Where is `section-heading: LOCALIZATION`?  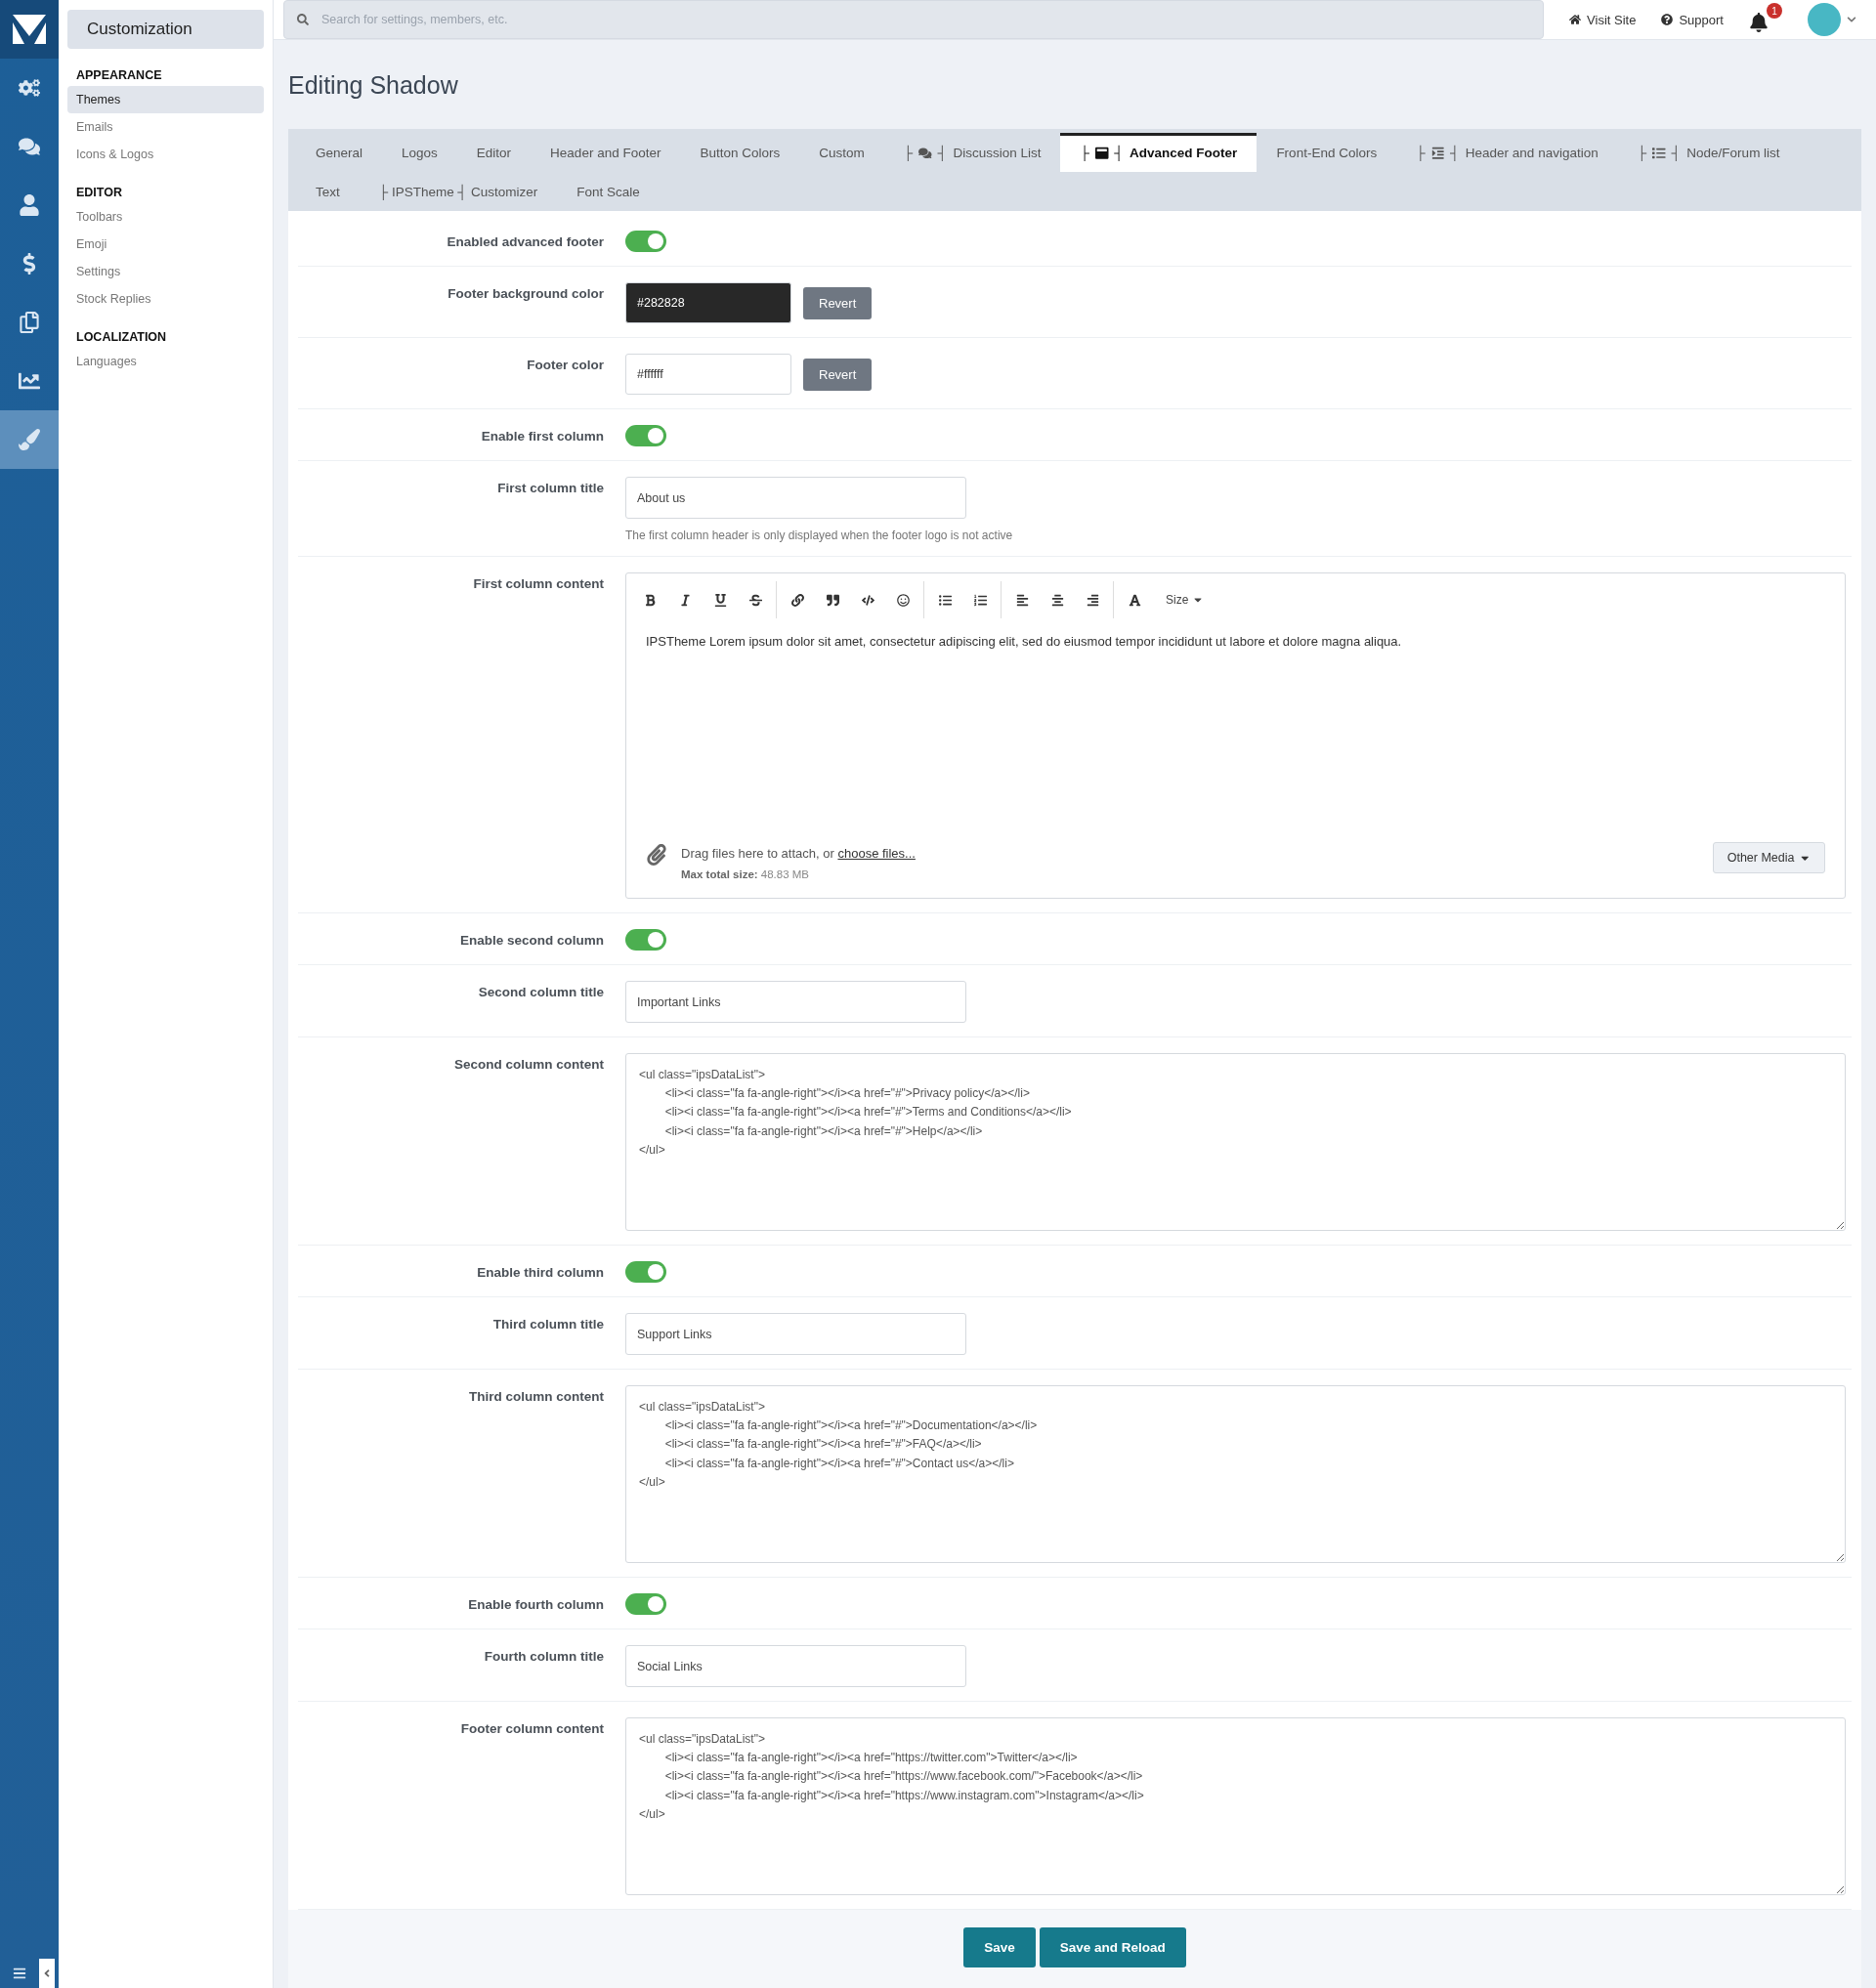 section-heading: LOCALIZATION is located at coordinates (121, 337).